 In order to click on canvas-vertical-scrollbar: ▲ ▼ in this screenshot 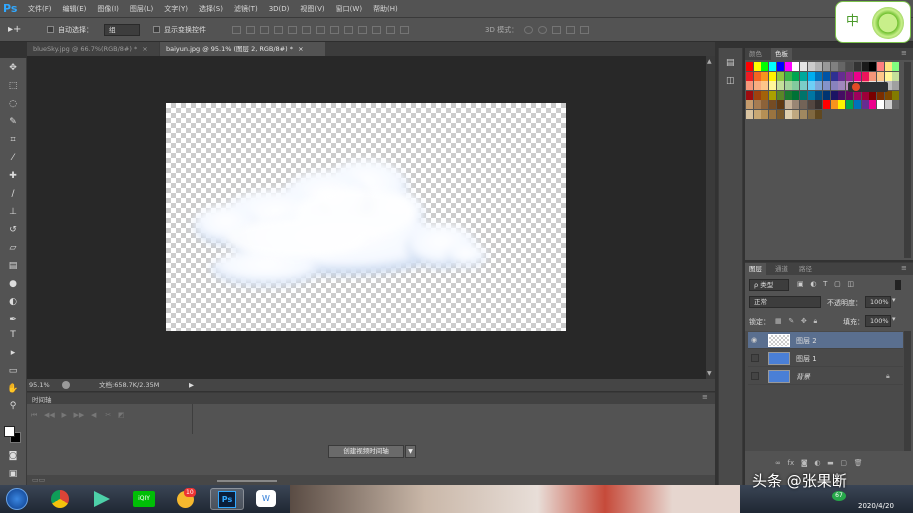, I will do `click(710, 217)`.